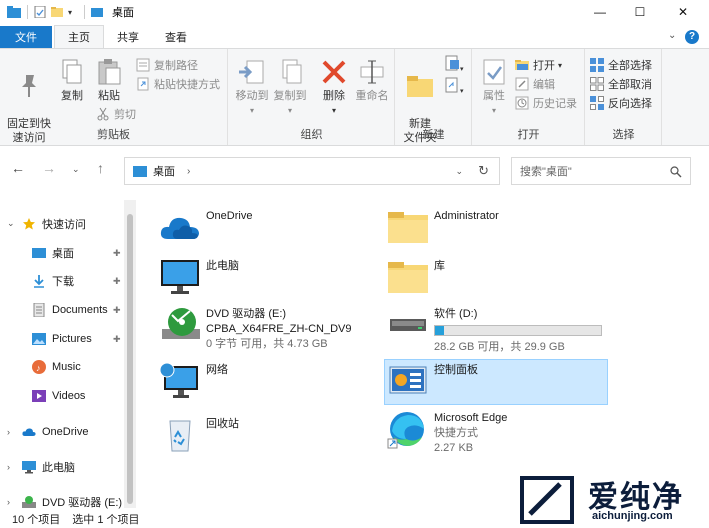 This screenshot has height=528, width=709. What do you see at coordinates (53, 253) in the screenshot?
I see `nav-desktop: 桌面` at bounding box center [53, 253].